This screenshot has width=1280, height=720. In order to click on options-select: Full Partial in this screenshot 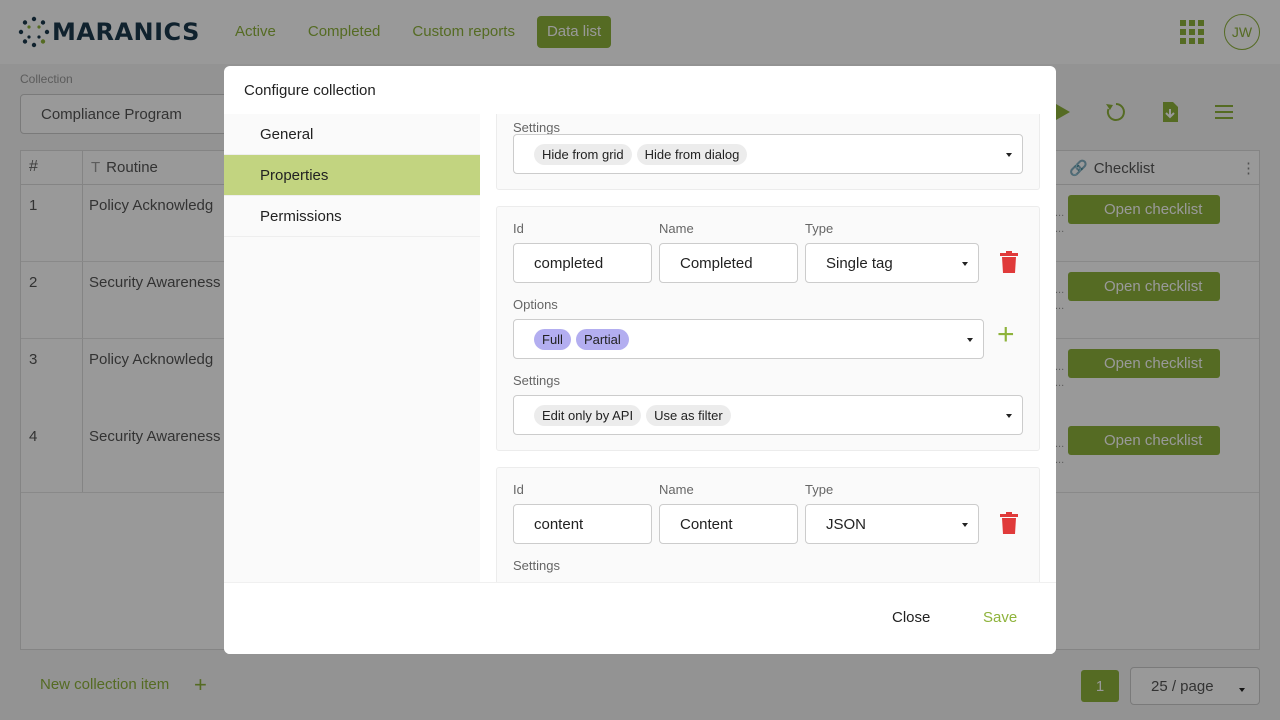, I will do `click(748, 339)`.